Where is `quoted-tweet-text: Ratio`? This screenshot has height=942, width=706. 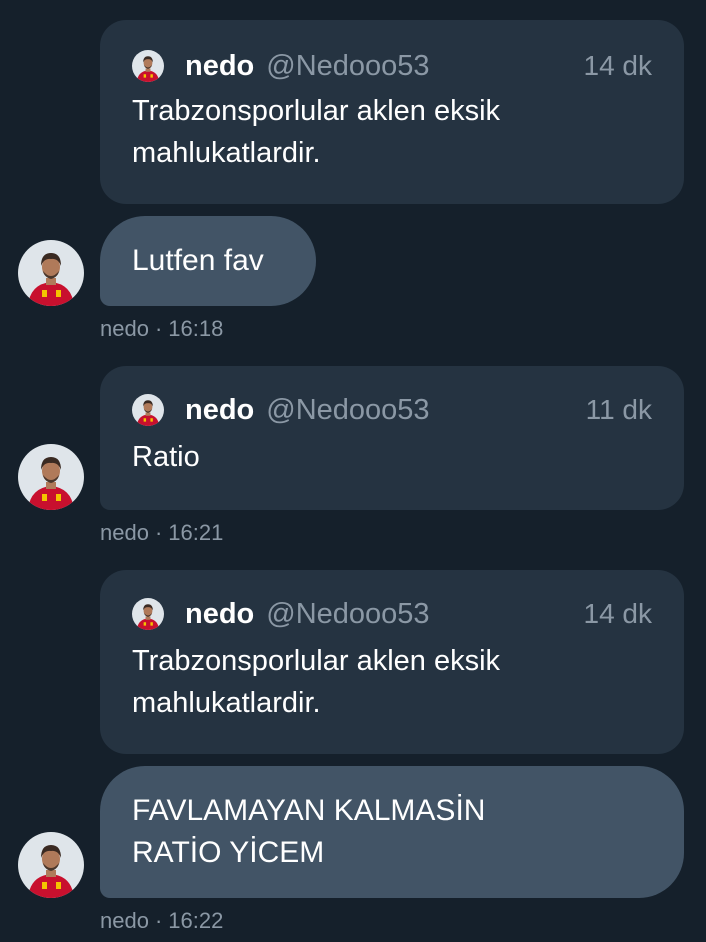 quoted-tweet-text: Ratio is located at coordinates (392, 457).